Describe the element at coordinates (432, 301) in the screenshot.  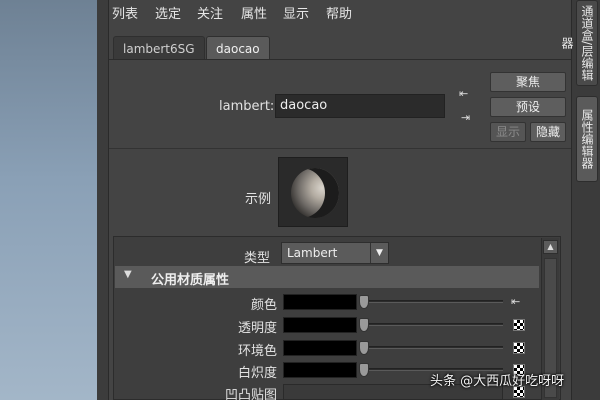
I see `slider-track-color` at that location.